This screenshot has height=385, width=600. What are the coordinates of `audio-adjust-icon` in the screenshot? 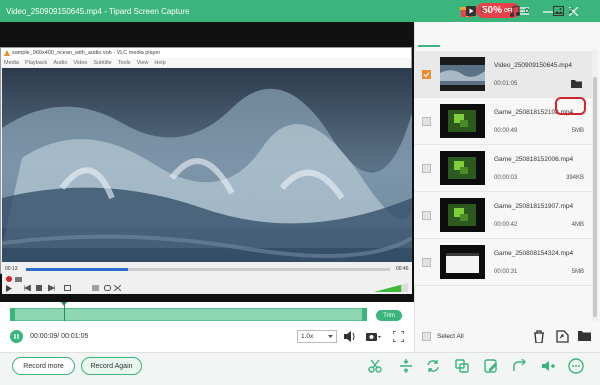 It's located at (548, 366).